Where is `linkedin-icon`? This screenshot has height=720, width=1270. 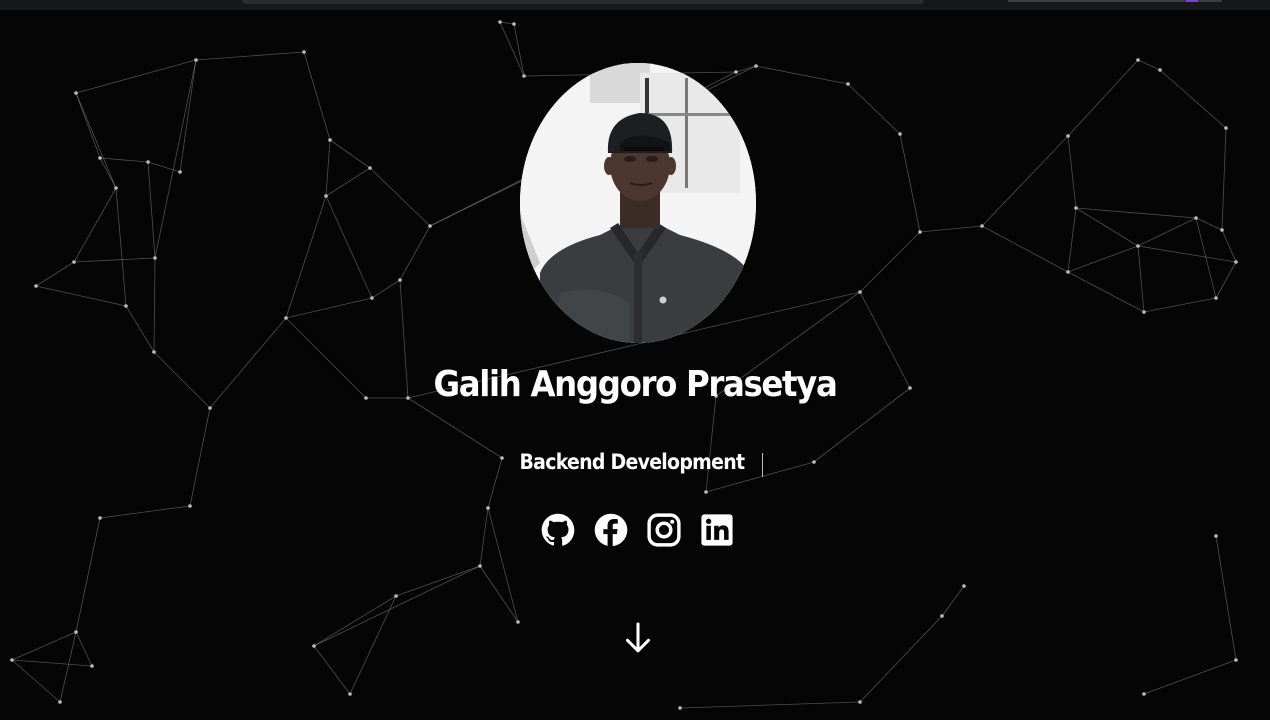 linkedin-icon is located at coordinates (717, 530).